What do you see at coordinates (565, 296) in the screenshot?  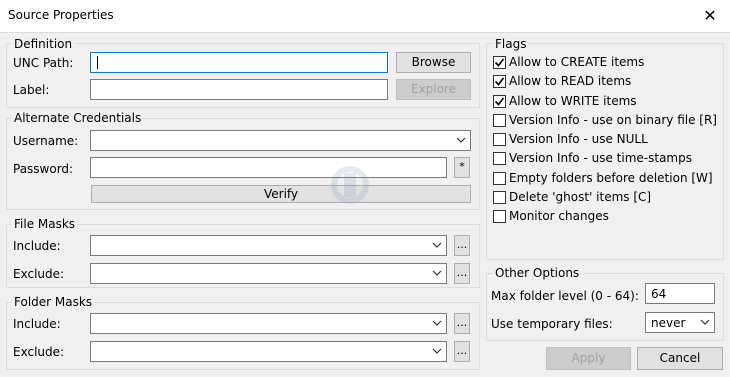 I see `max-folder-level-label: Max folder level (0 - 64):` at bounding box center [565, 296].